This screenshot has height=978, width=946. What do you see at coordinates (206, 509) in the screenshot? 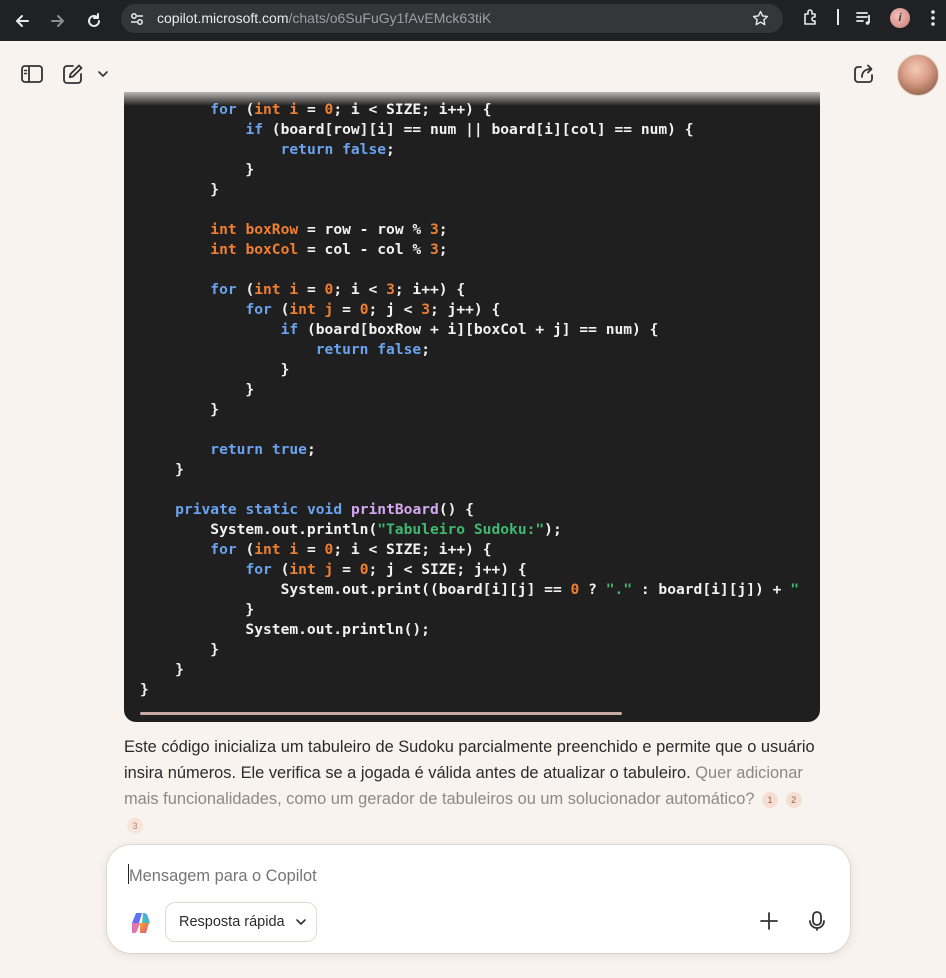
I see `code-token: private` at bounding box center [206, 509].